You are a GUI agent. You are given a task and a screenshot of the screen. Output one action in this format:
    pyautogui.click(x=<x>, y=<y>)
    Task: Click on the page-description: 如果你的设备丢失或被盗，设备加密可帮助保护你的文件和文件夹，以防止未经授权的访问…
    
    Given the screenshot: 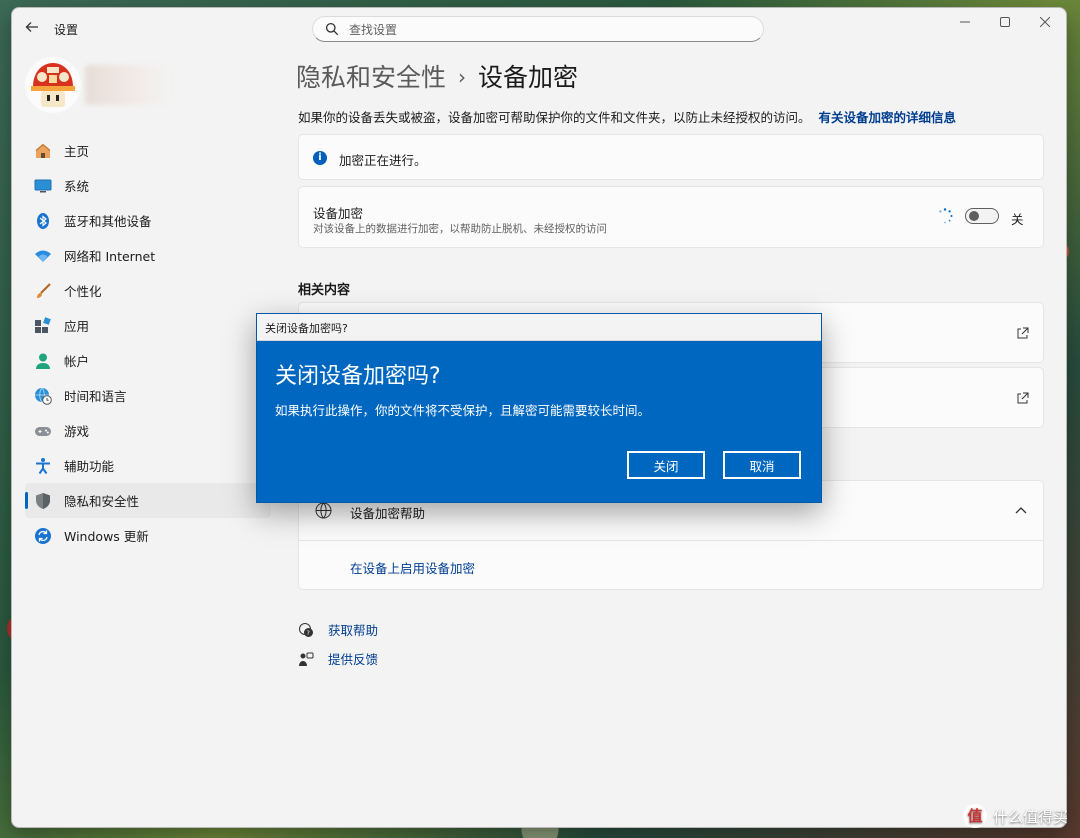 What is the action you would take?
    pyautogui.click(x=627, y=116)
    